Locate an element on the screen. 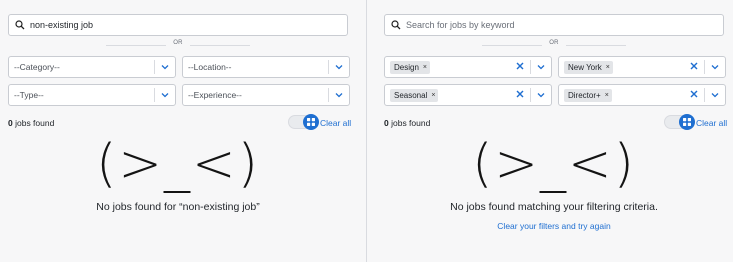 This screenshot has height=262, width=733. location-select: New York × is located at coordinates (642, 67).